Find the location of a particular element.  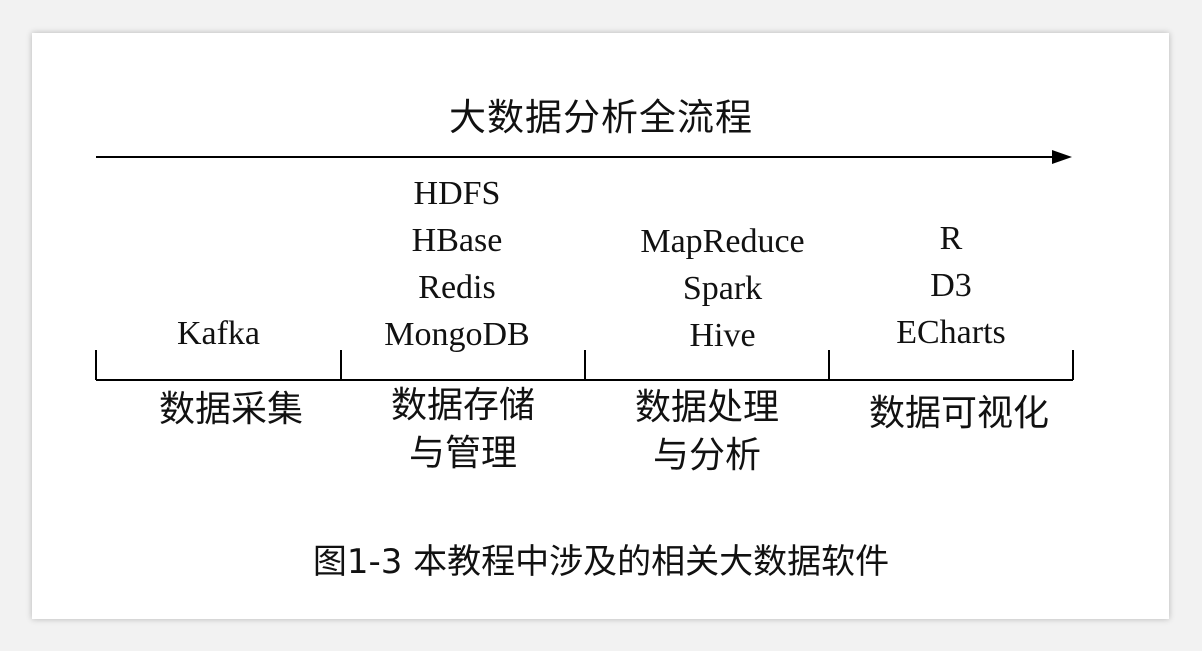

stage-storage-label: 数据存储 与管理 is located at coordinates (462, 429).